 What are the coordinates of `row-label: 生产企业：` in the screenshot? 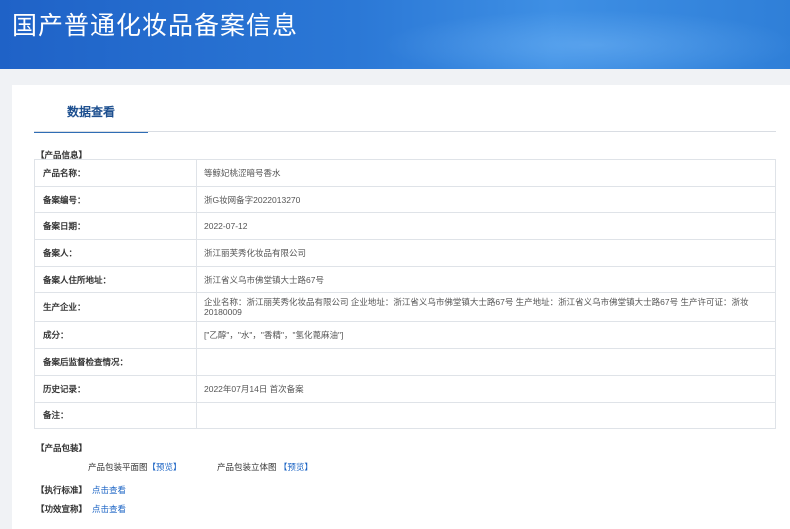 It's located at (115, 307).